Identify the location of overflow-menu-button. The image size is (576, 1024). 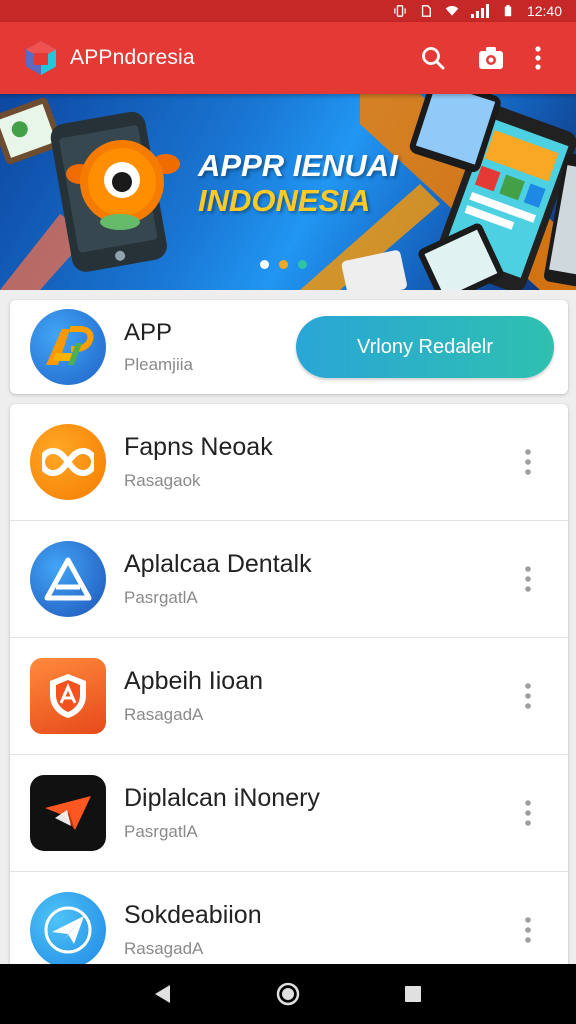
(538, 58).